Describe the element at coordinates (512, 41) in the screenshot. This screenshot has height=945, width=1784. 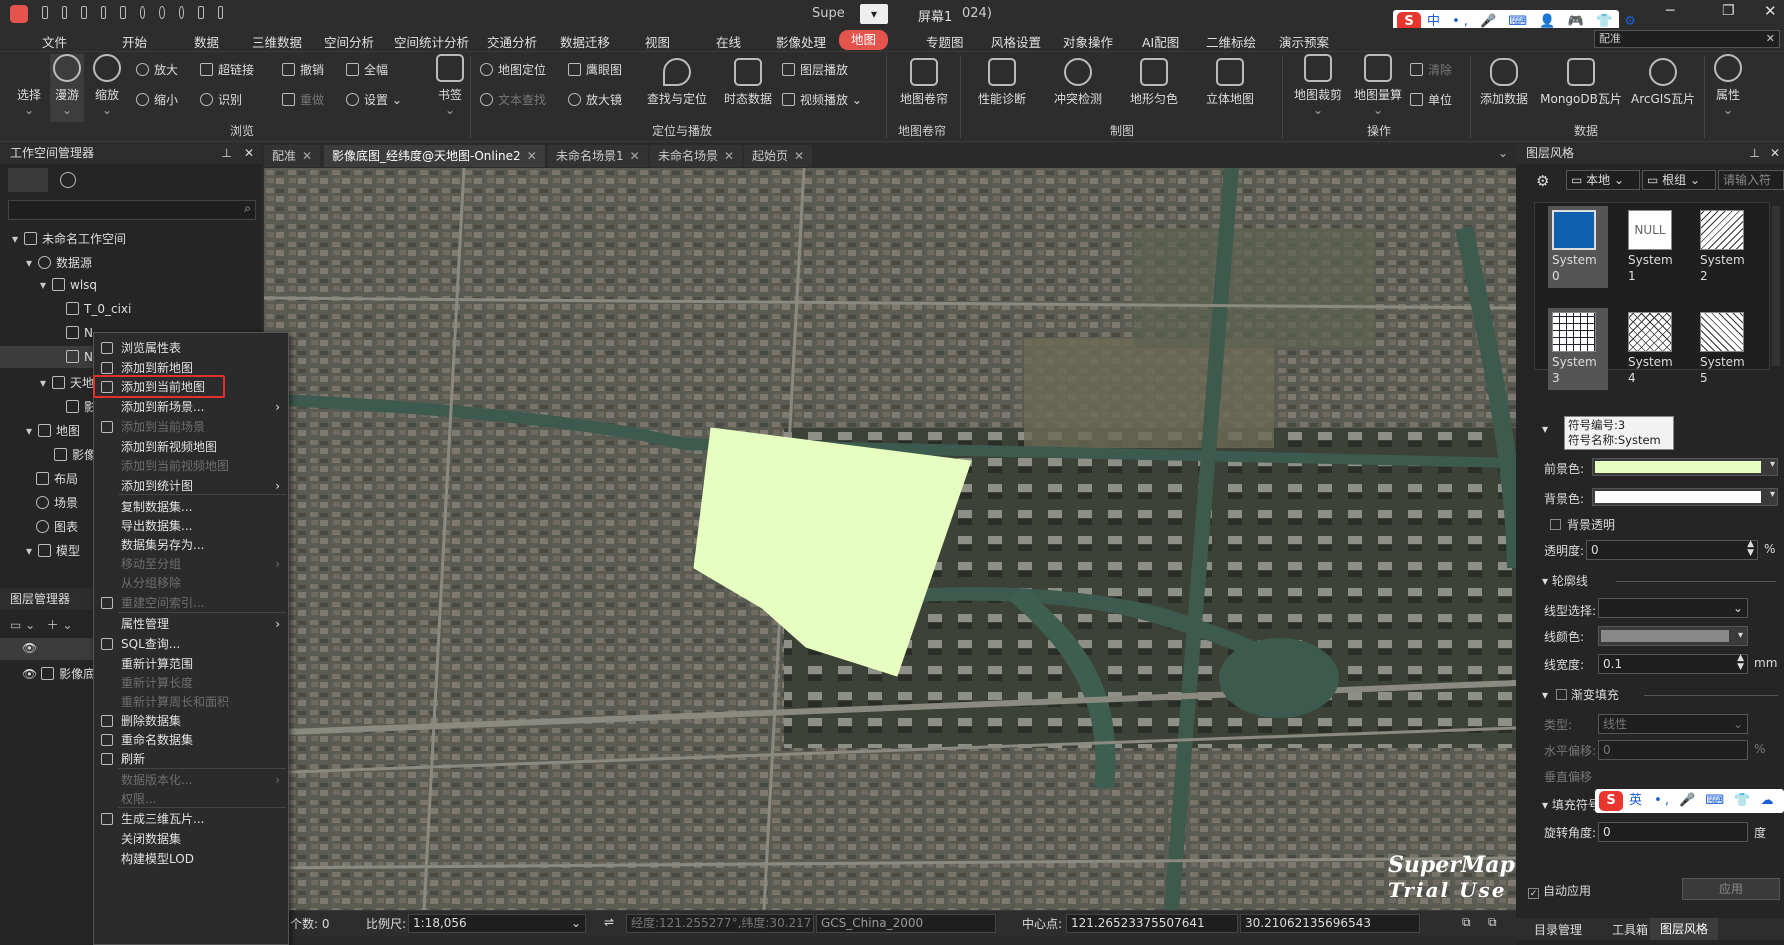
I see `menu-traffic: 交通分析` at that location.